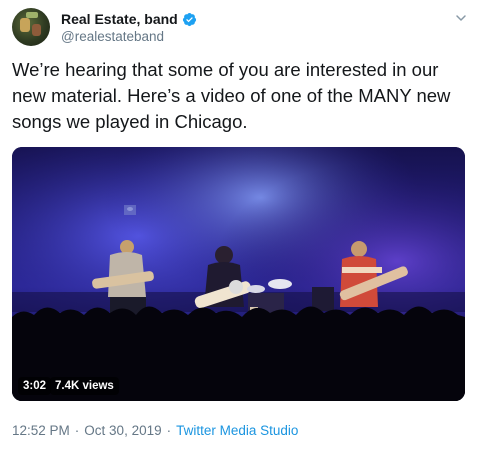 This screenshot has width=479, height=451. I want to click on avatar, so click(31, 27).